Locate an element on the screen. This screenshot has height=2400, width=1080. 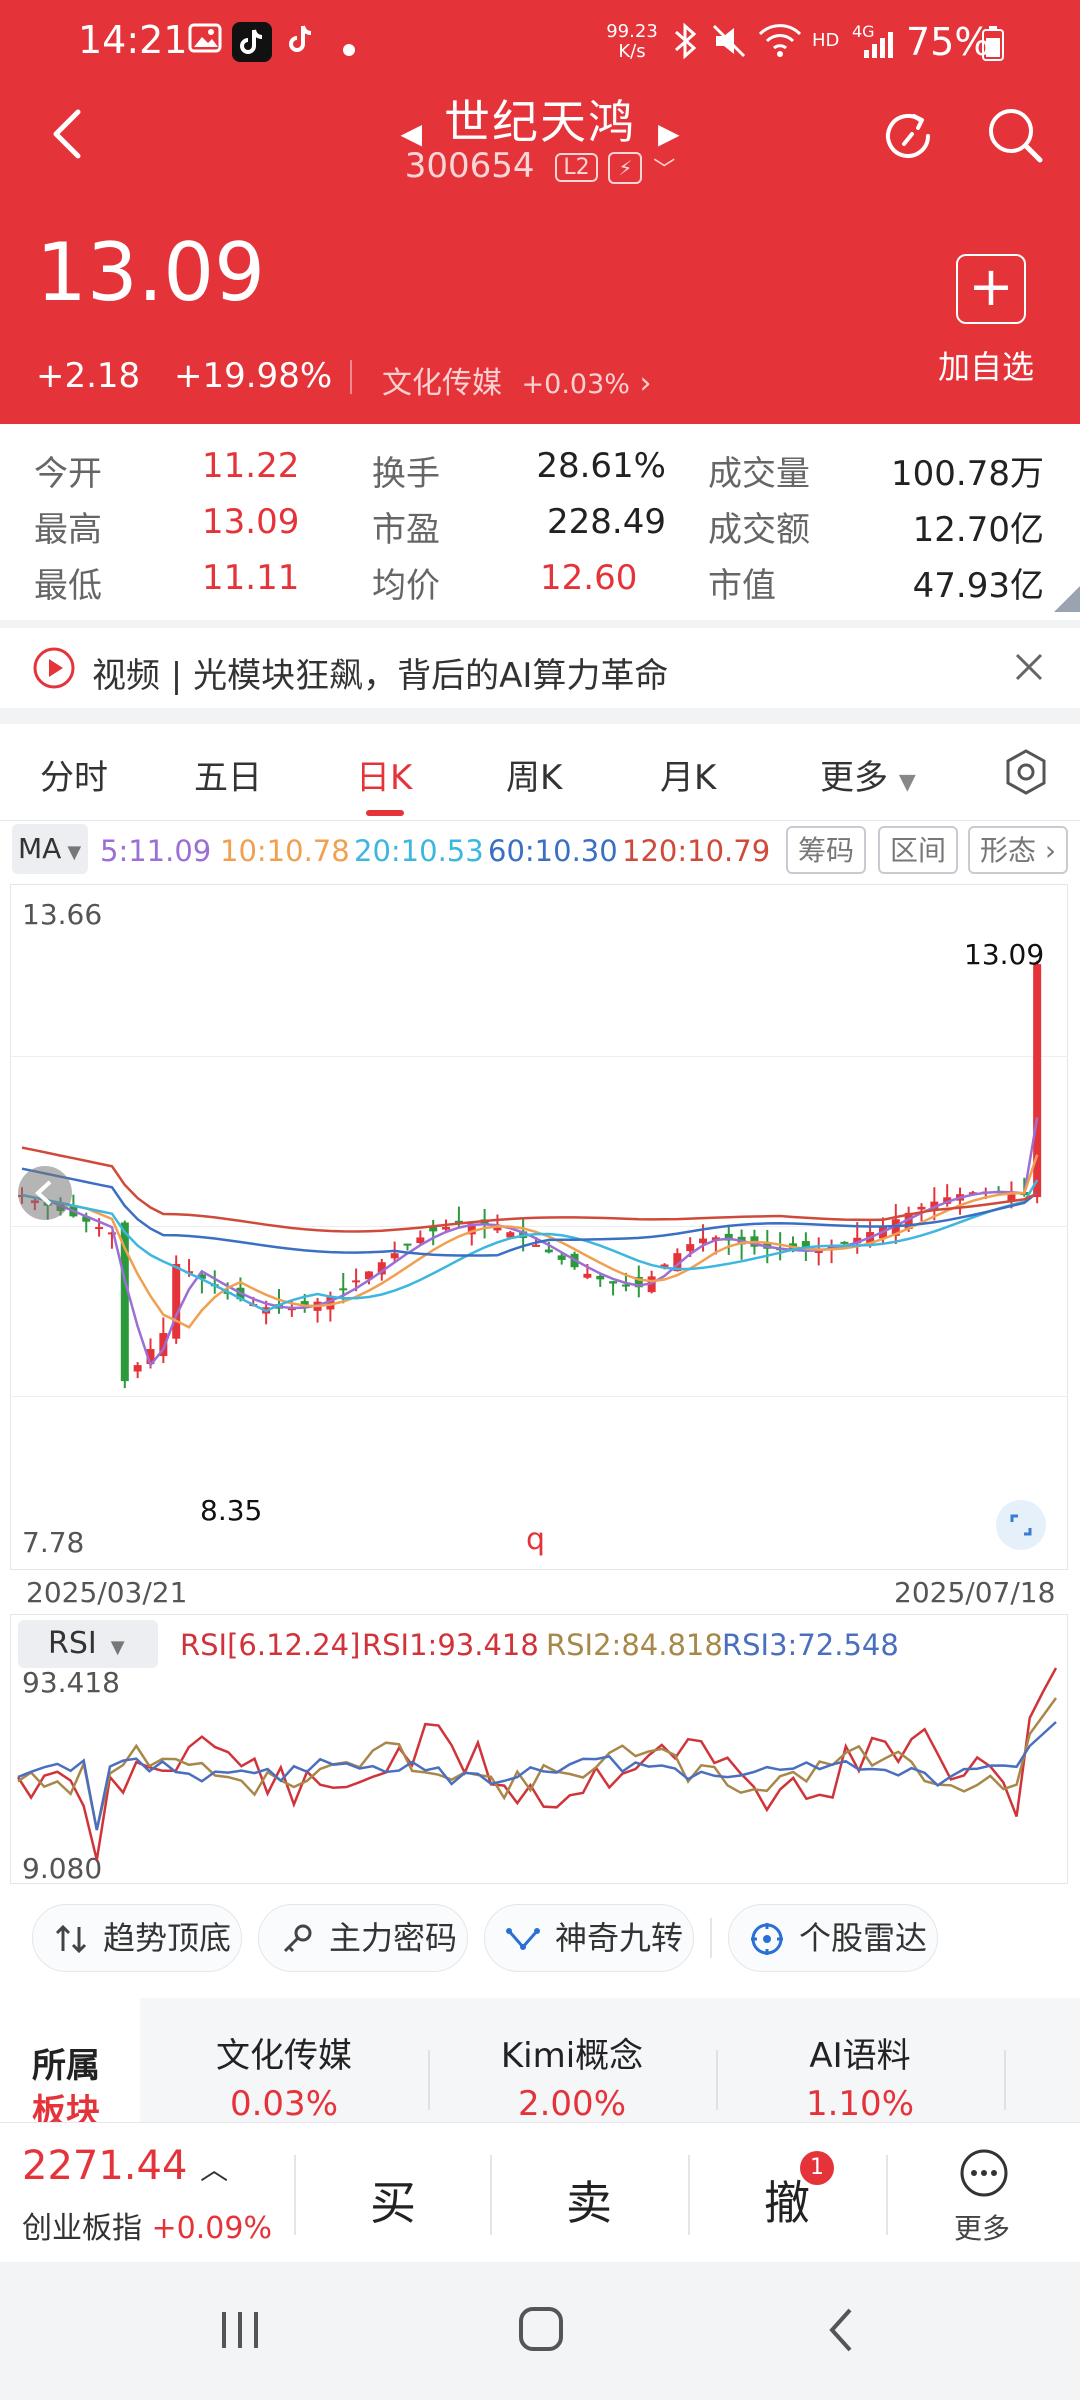
search-button is located at coordinates (1015, 135).